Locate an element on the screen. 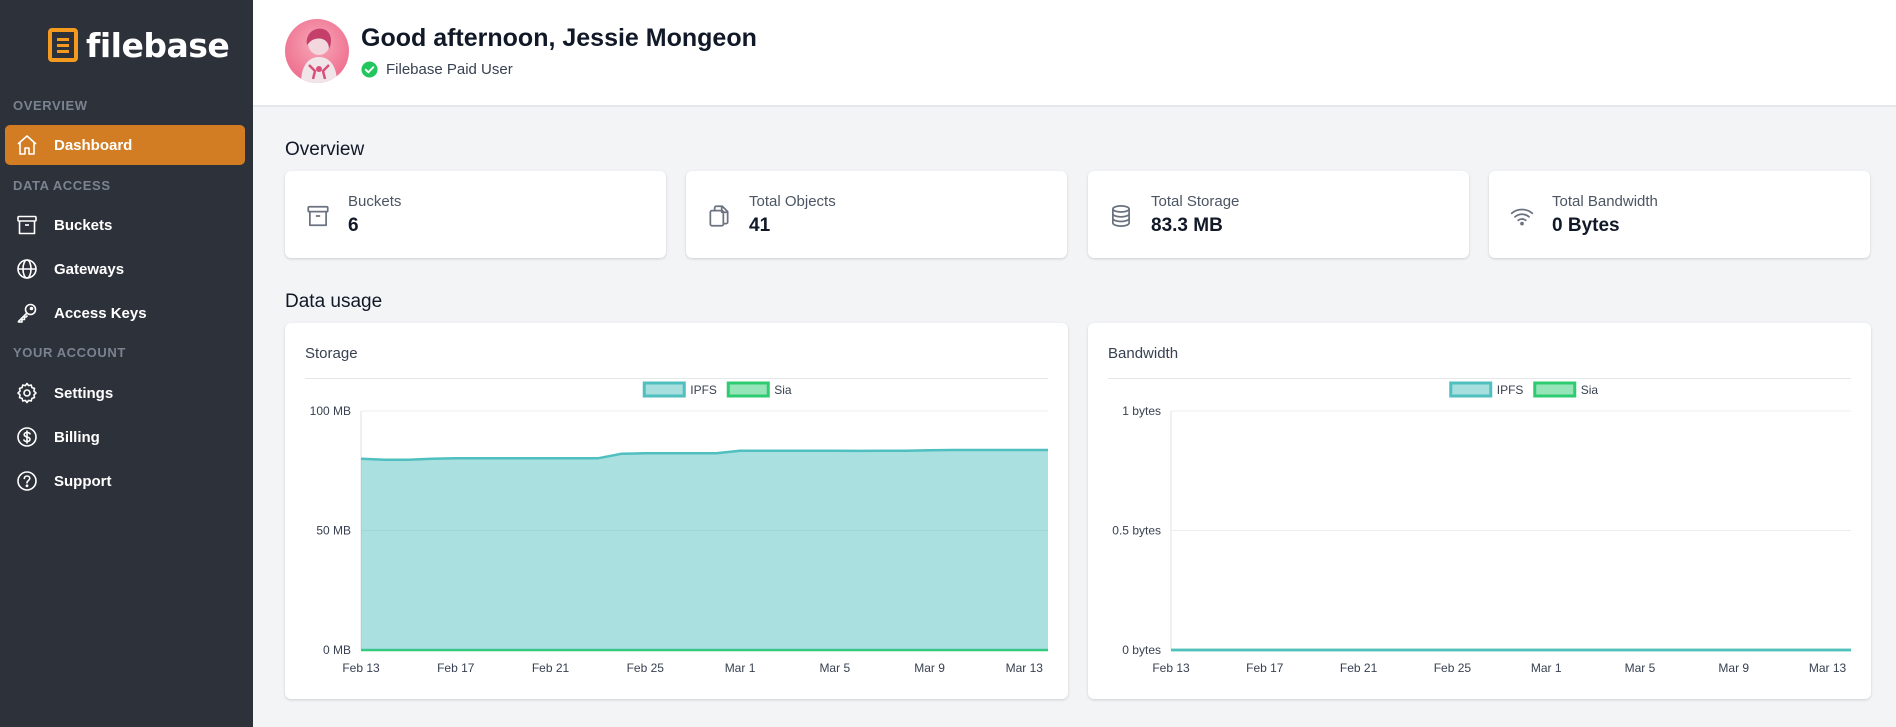 Image resolution: width=1896 pixels, height=727 pixels. filebase-logo: filebase is located at coordinates (139, 45).